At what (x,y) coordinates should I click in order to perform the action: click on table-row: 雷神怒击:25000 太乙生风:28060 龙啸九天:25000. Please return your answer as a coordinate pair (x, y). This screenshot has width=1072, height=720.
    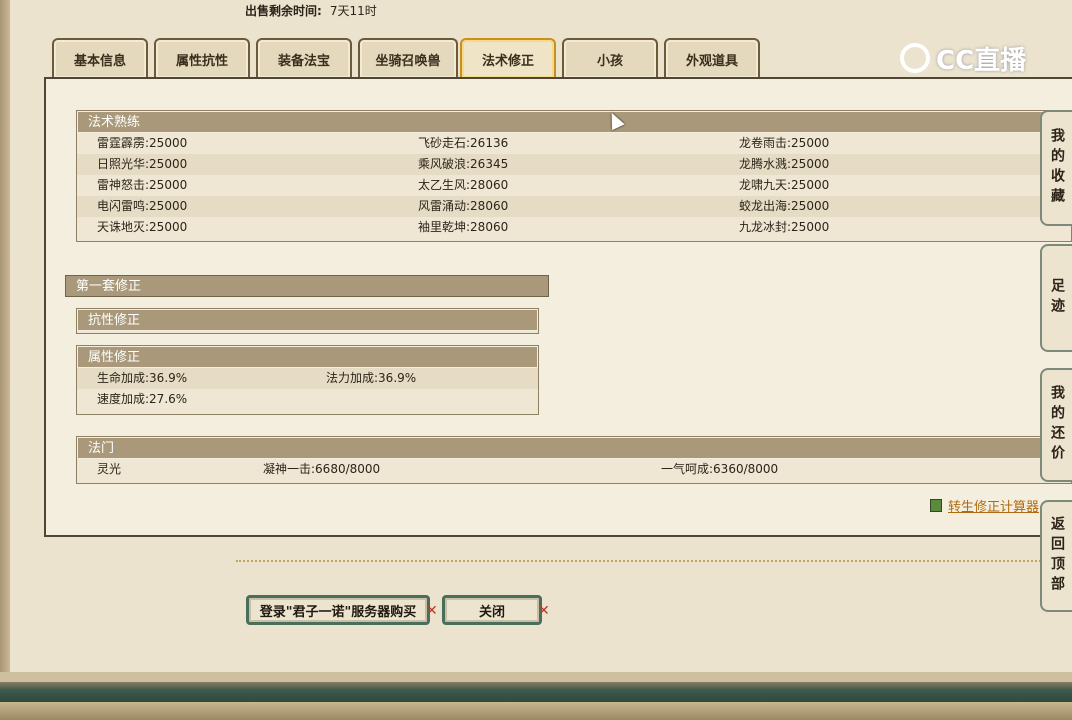
    Looking at the image, I should click on (574, 185).